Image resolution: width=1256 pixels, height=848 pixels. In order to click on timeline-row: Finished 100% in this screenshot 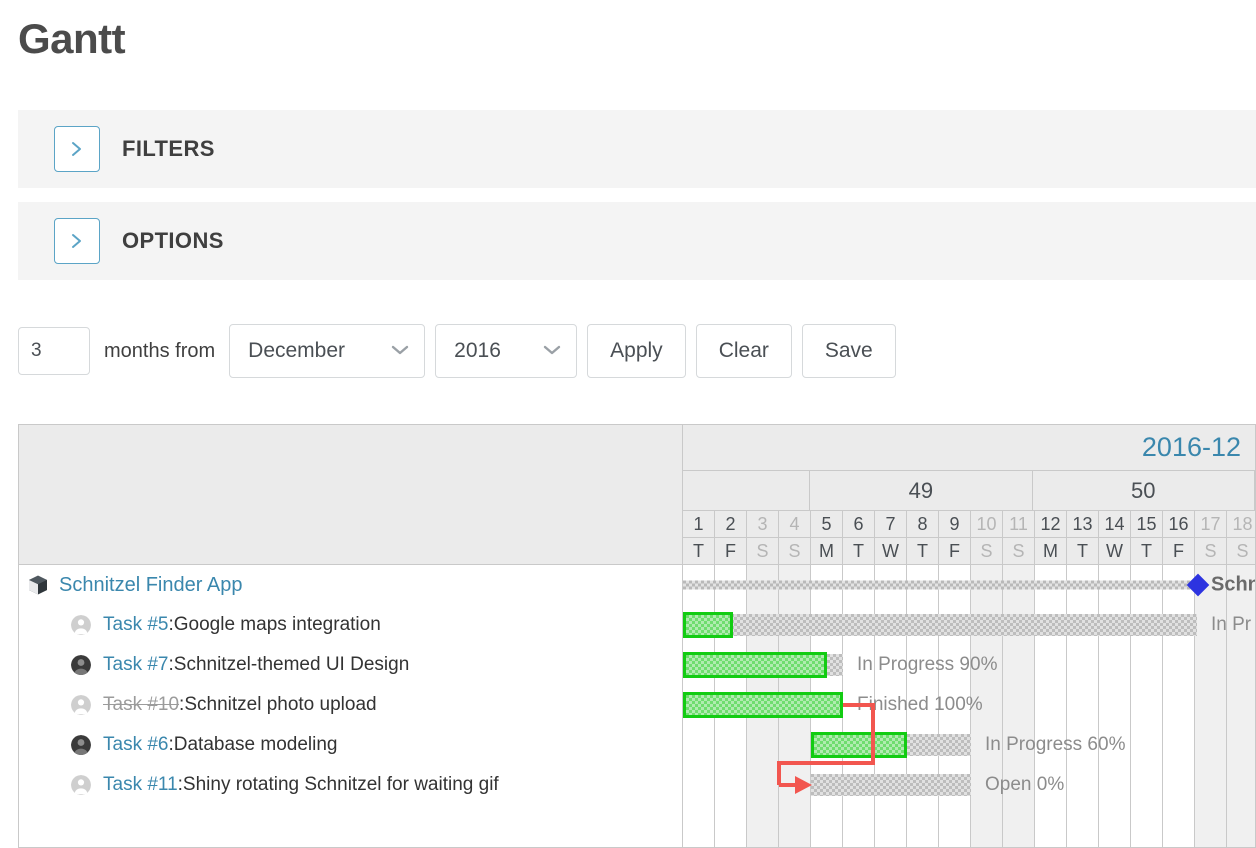, I will do `click(969, 705)`.